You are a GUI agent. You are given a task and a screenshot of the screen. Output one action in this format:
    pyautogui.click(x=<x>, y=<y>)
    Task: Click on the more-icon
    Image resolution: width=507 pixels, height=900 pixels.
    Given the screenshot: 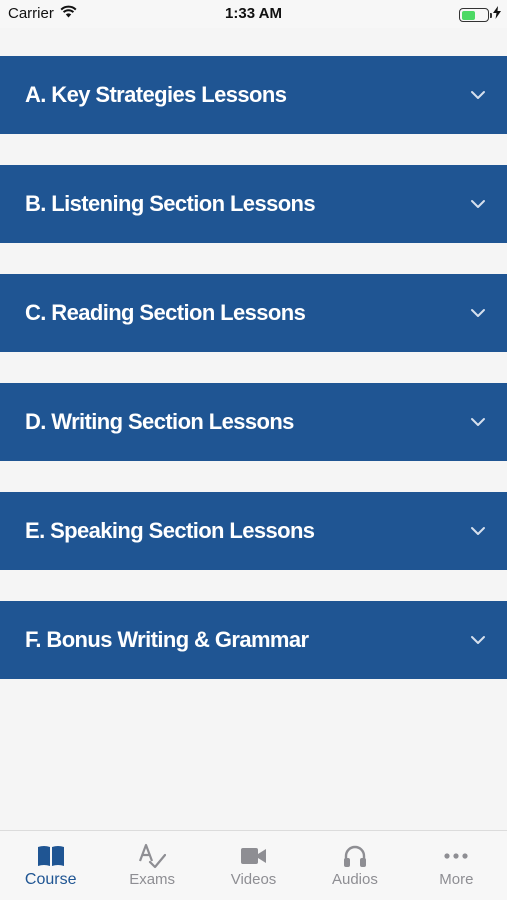 What is the action you would take?
    pyautogui.click(x=456, y=856)
    